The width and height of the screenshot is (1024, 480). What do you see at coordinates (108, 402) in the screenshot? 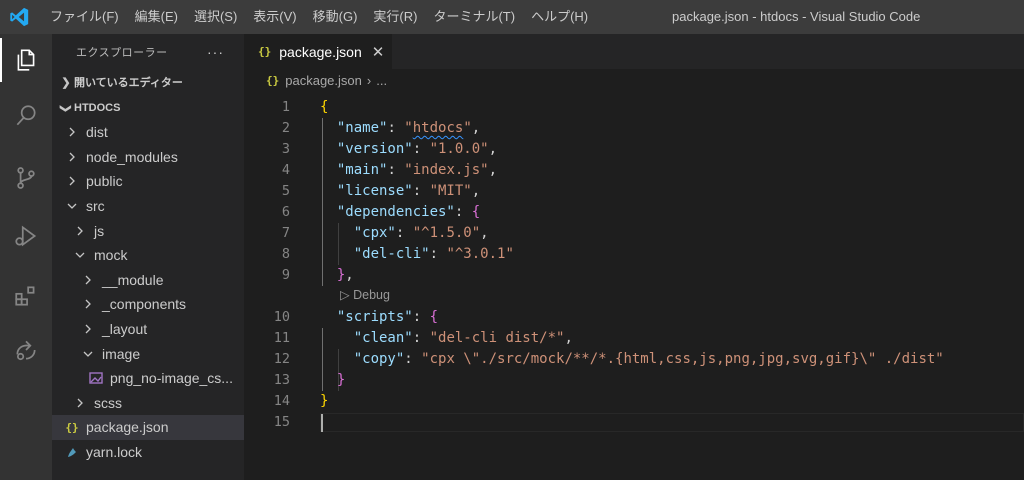
I see `tree-item-label: scss` at bounding box center [108, 402].